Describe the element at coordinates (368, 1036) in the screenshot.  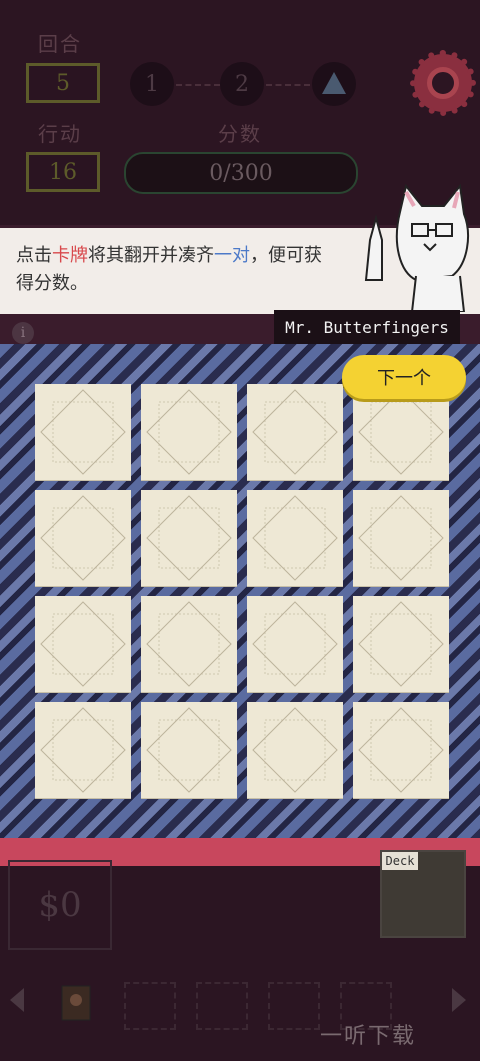
I see `watermark: 一听下载` at that location.